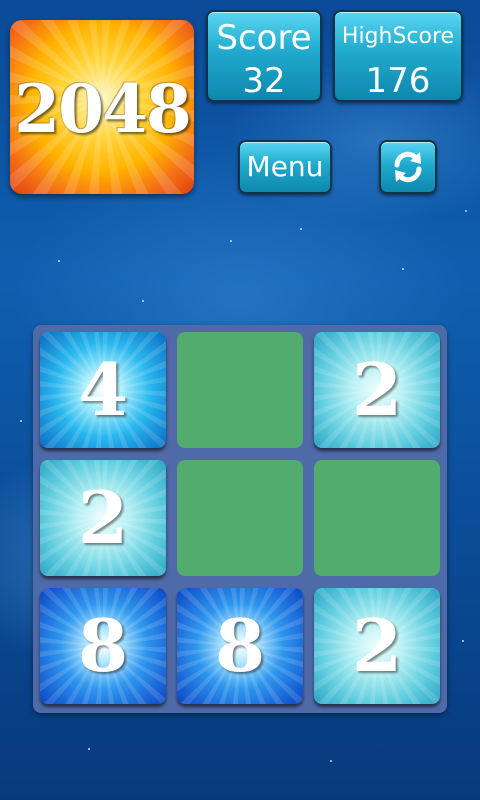  I want to click on menu-button-label: Menu, so click(285, 166).